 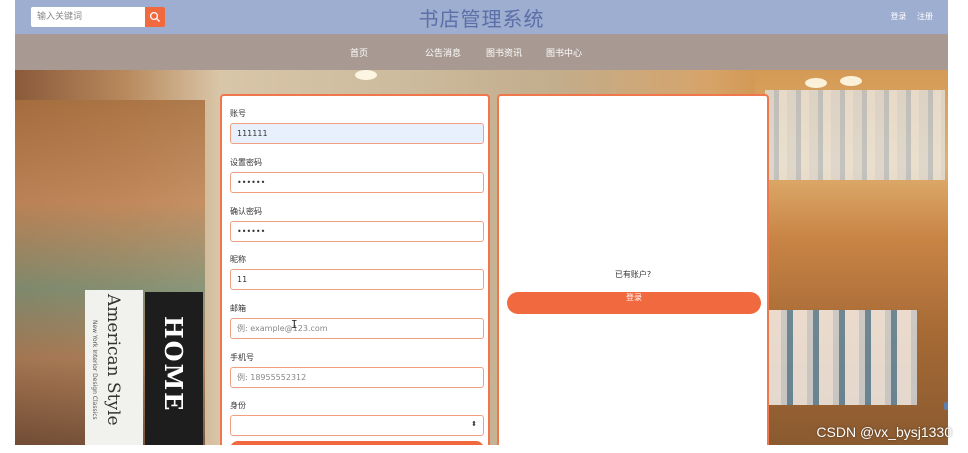 I want to click on login-button: 登录, so click(x=634, y=303).